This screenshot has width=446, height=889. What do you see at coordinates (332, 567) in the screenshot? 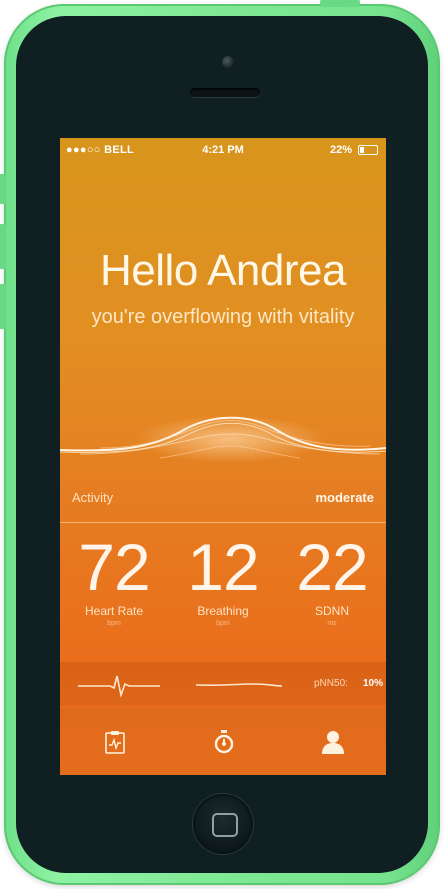
I see `metric-value: 22` at bounding box center [332, 567].